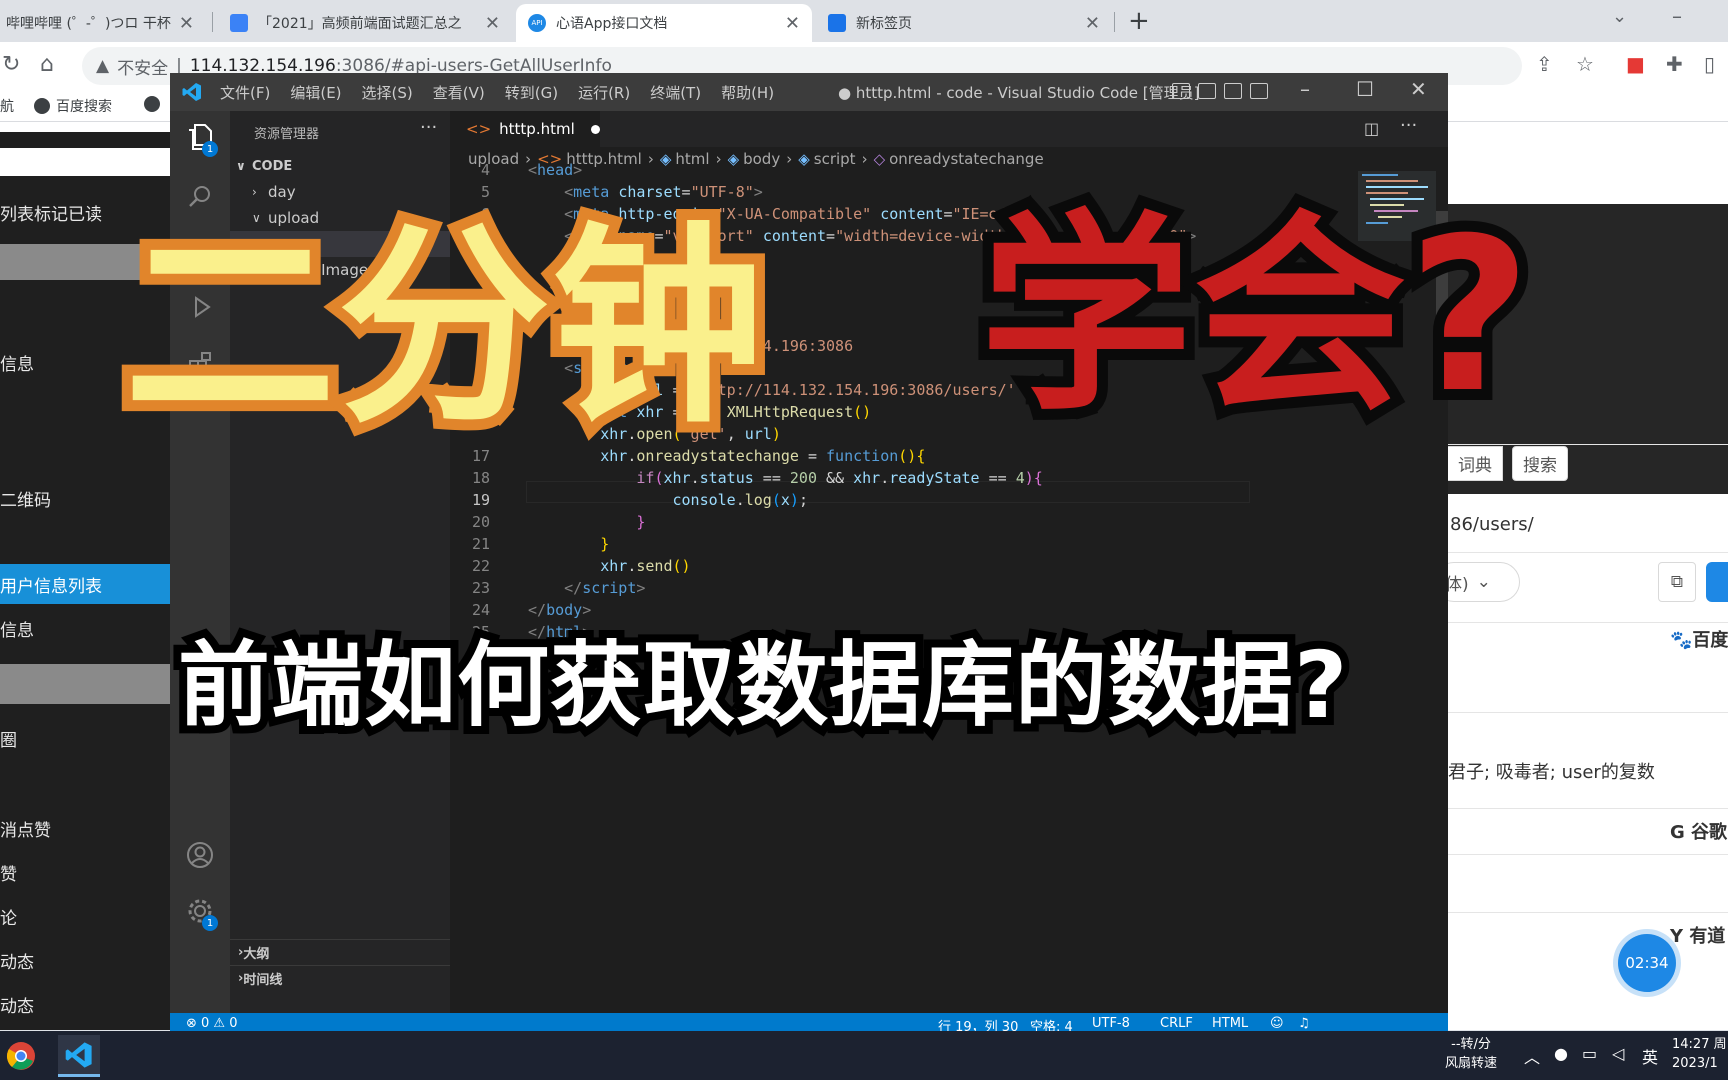 The height and width of the screenshot is (1080, 1728). Describe the element at coordinates (21, 1056) in the screenshot. I see `chrome-taskbar-icon` at that location.